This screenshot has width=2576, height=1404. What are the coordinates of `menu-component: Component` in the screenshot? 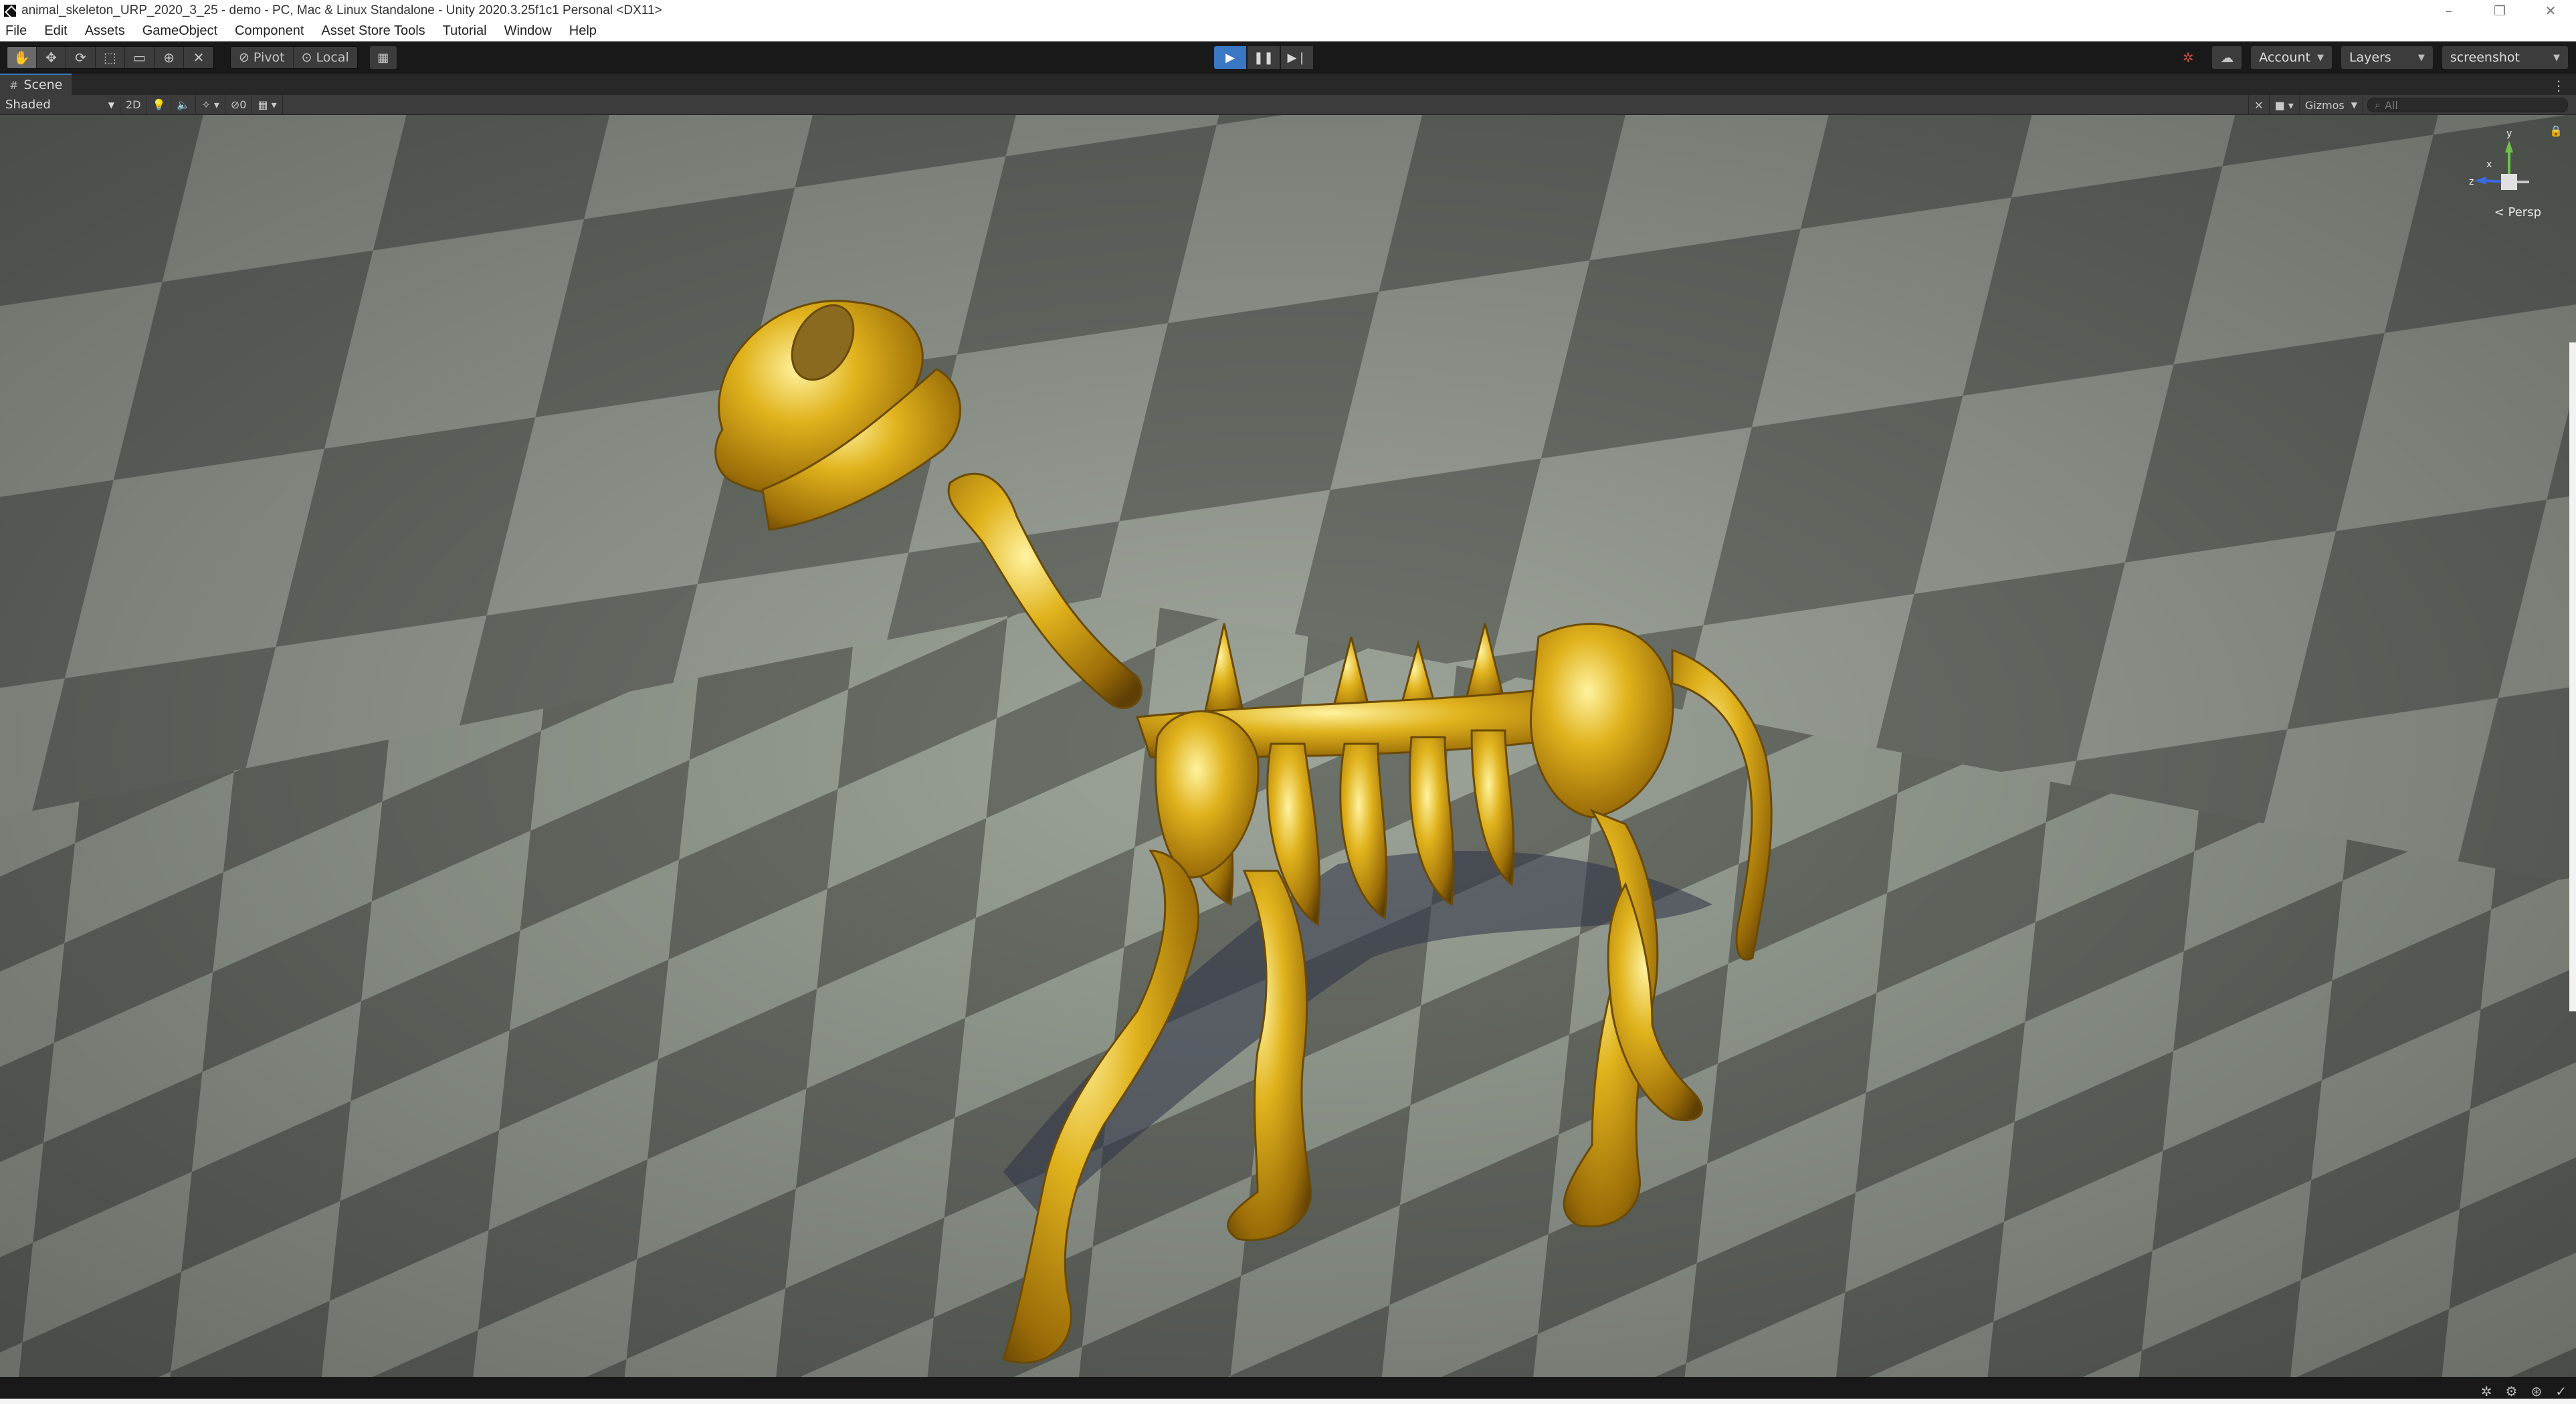 It's located at (269, 31).